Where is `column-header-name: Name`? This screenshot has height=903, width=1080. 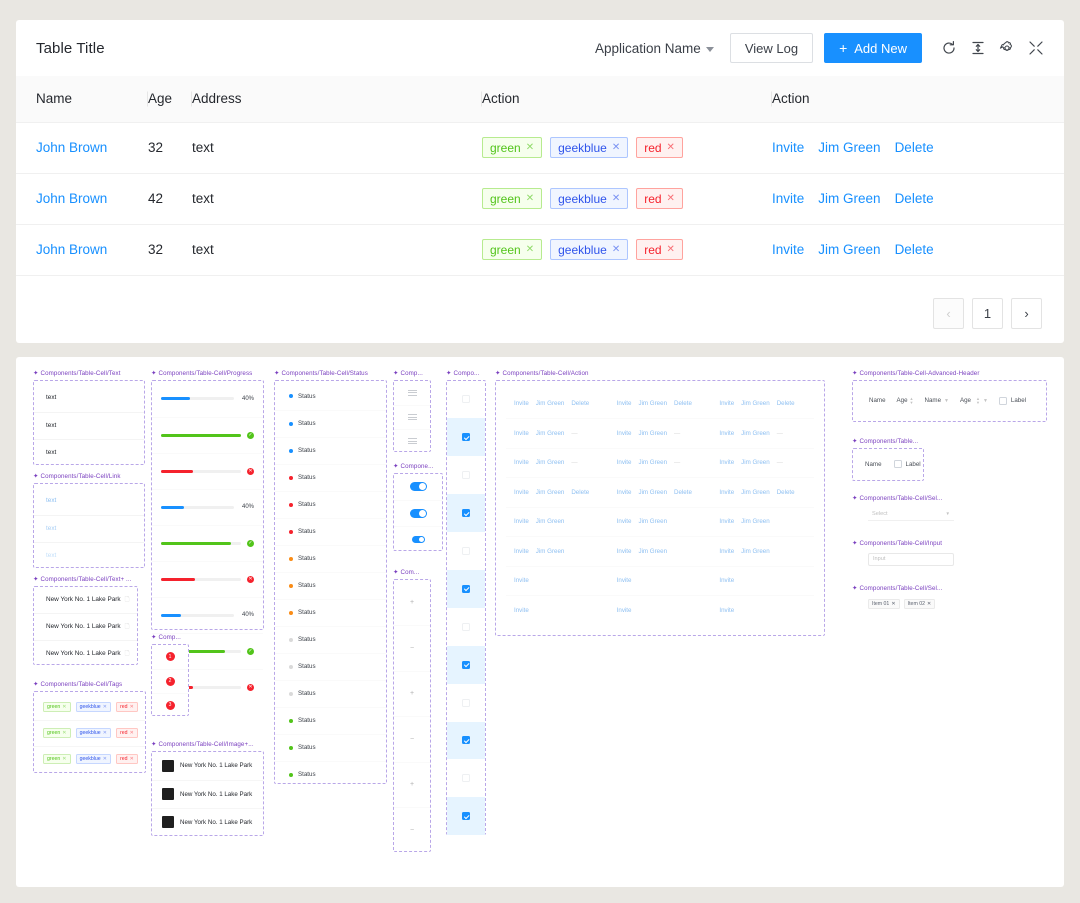
column-header-name: Name is located at coordinates (82, 99).